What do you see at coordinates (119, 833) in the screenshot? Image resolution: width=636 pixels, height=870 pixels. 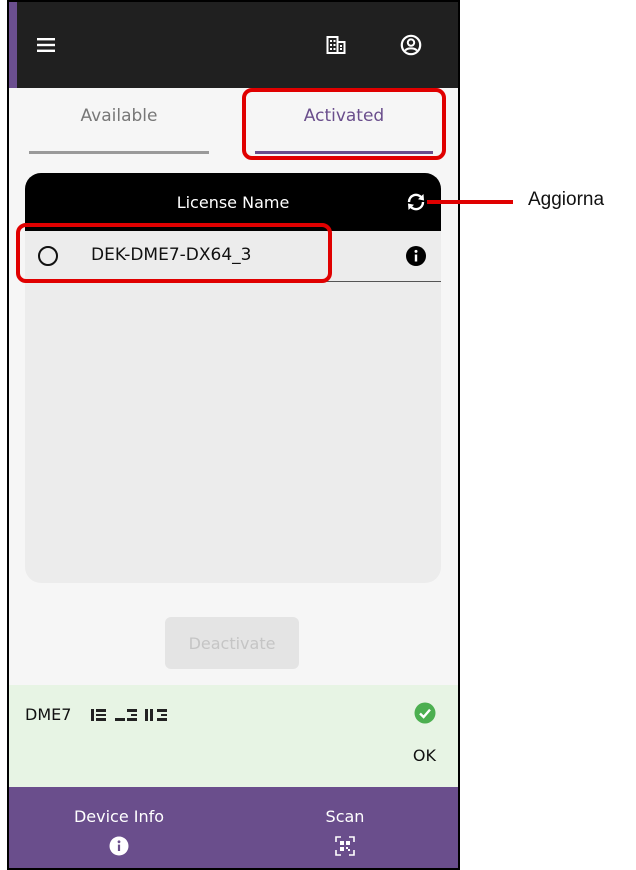 I see `nav-device-info: Device Info` at bounding box center [119, 833].